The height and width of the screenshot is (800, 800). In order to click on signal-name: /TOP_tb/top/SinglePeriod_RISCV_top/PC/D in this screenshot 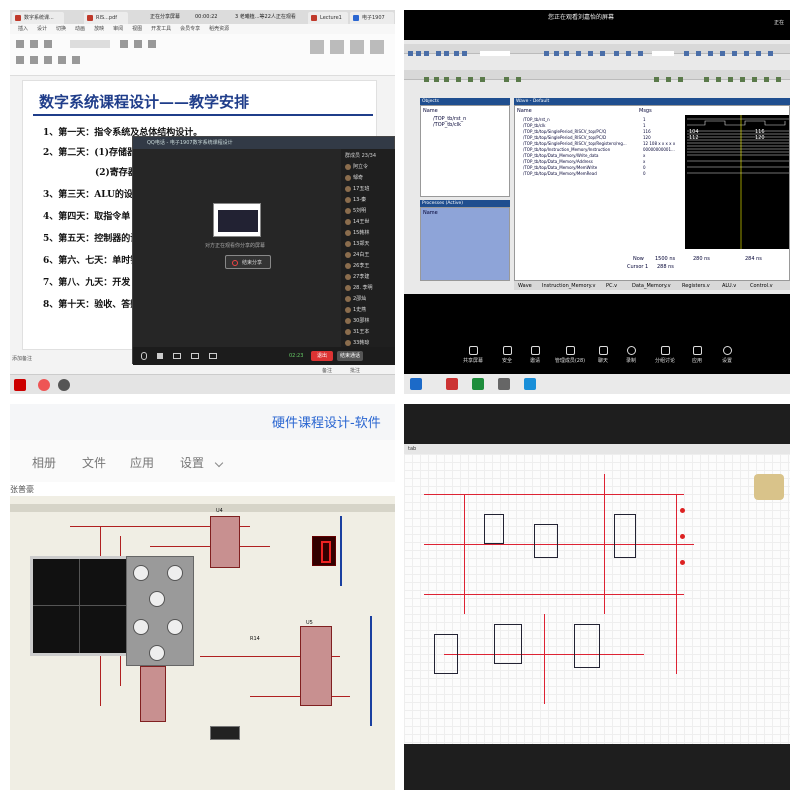, I will do `click(564, 137)`.